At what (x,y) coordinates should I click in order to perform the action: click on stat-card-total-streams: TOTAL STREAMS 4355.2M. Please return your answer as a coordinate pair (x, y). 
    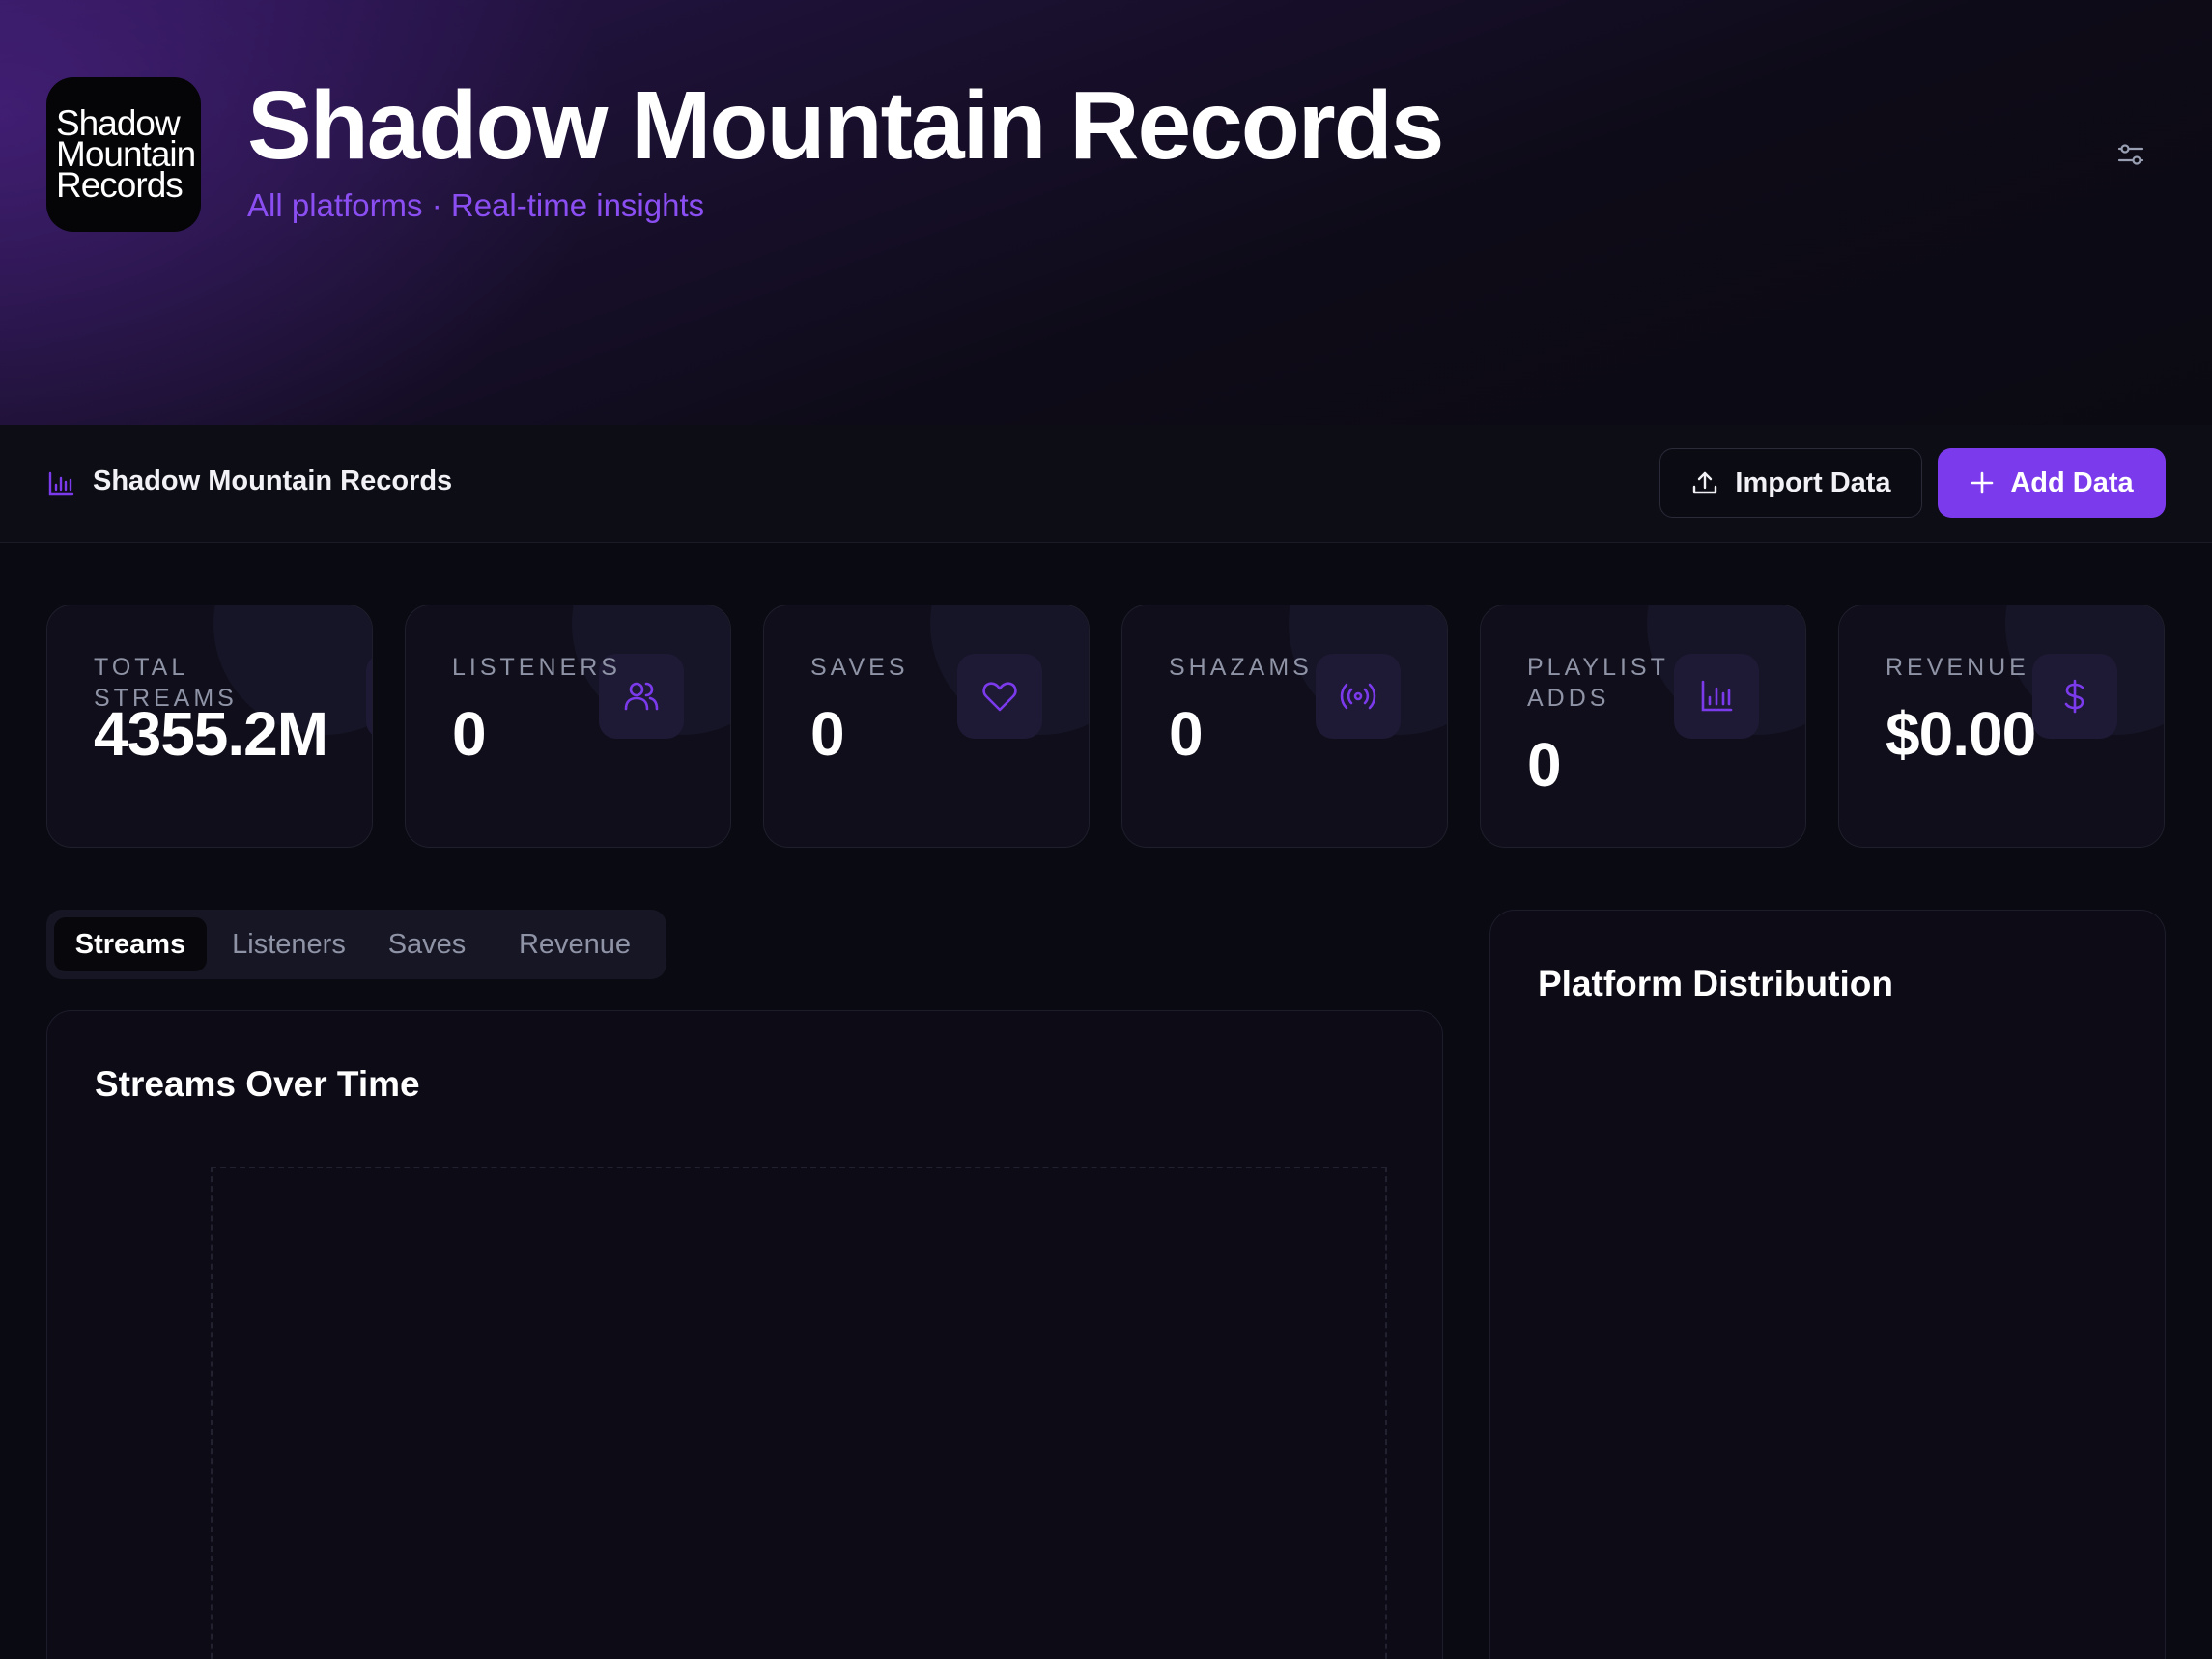
    Looking at the image, I should click on (209, 726).